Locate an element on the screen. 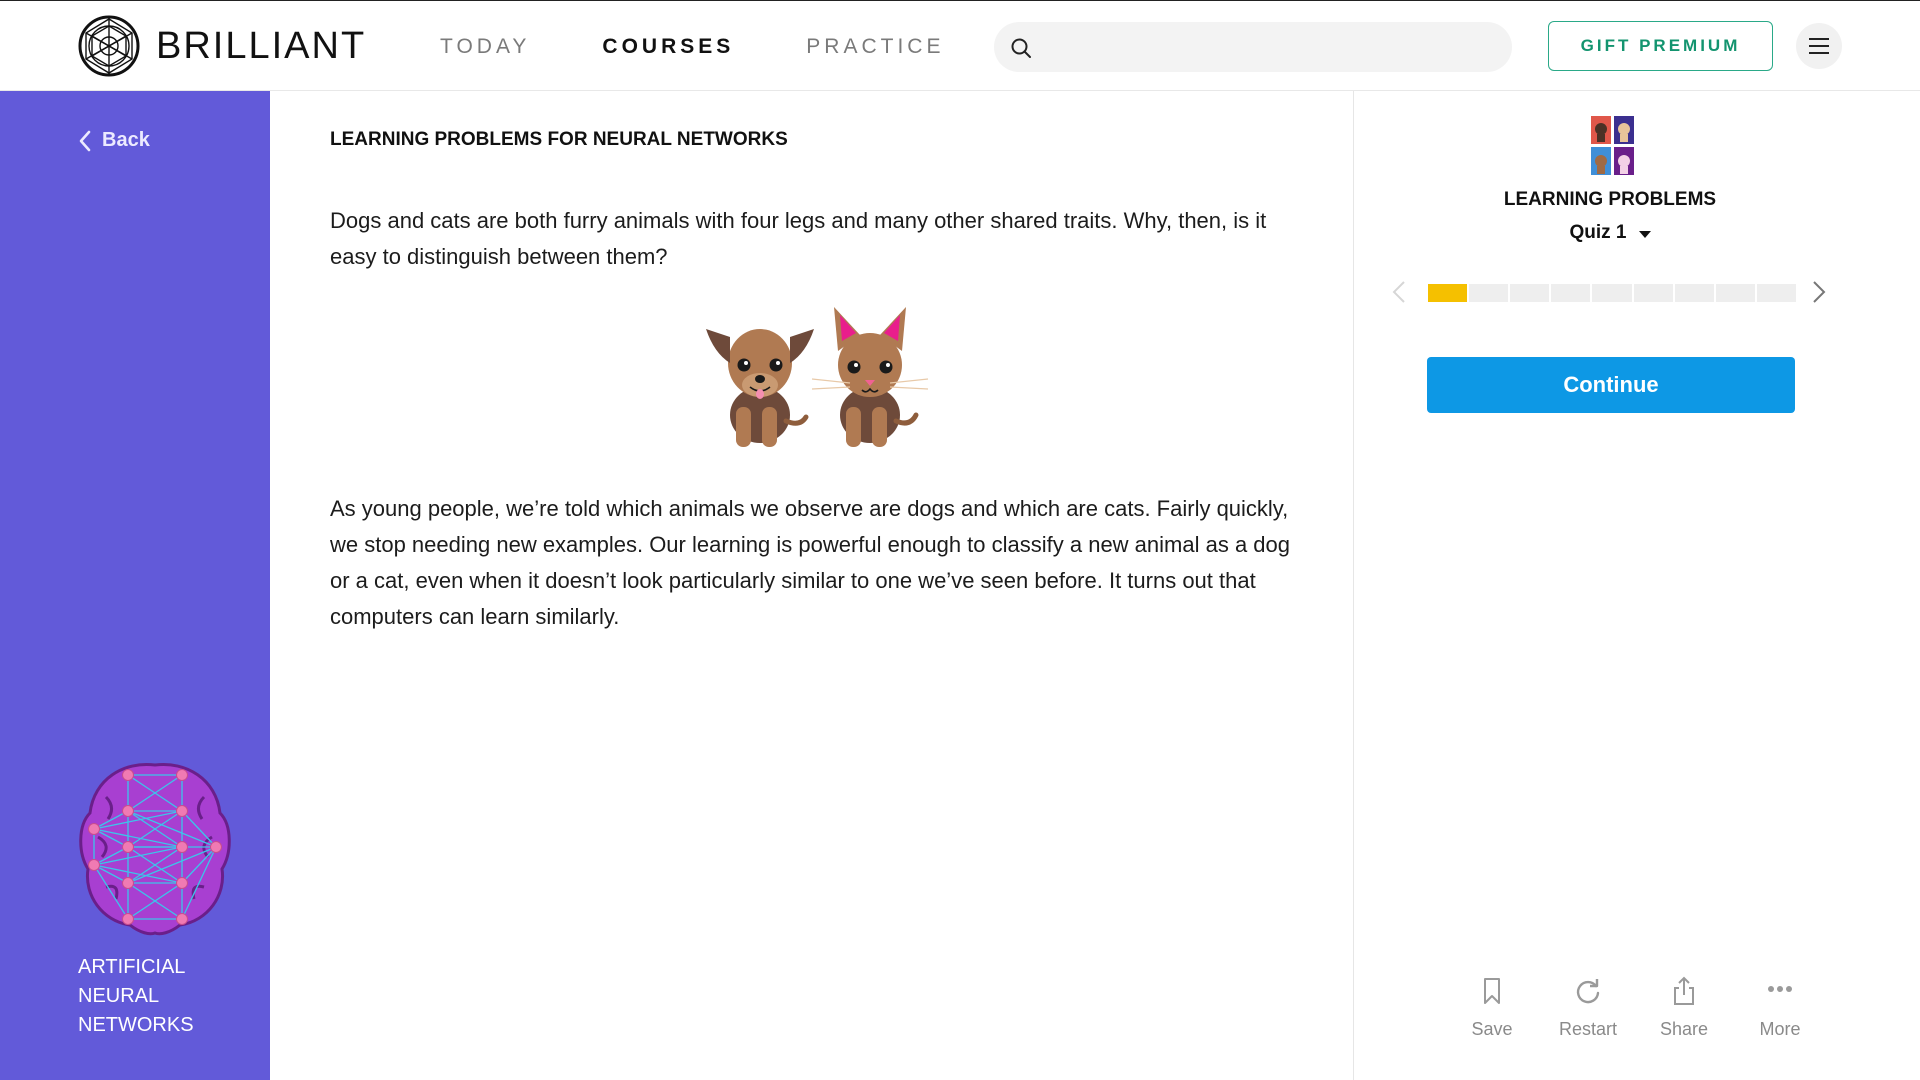 The height and width of the screenshot is (1080, 1920). dog-and-cat-illustration is located at coordinates (817, 377).